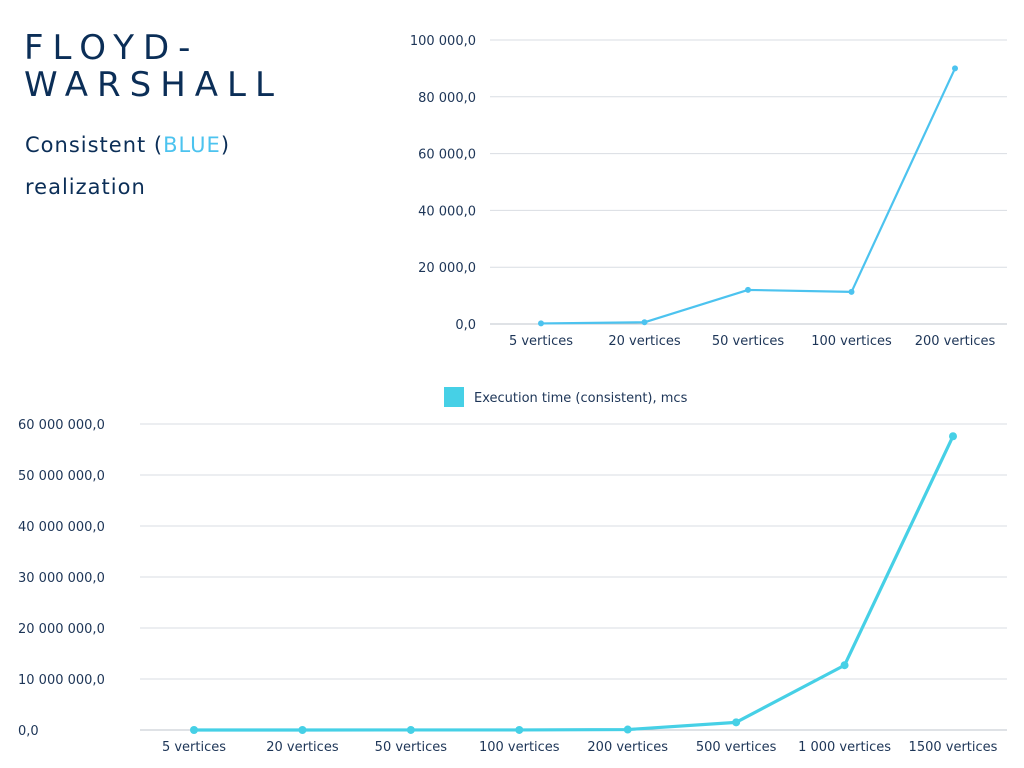 This screenshot has width=1024, height=768. Describe the element at coordinates (454, 397) in the screenshot. I see `legend-swatch` at that location.